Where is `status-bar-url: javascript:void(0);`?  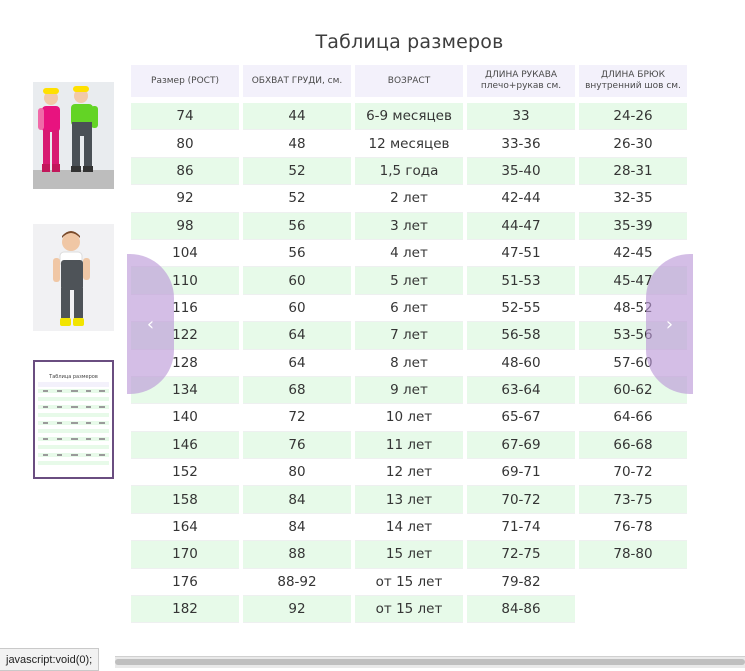
status-bar-url: javascript:void(0); is located at coordinates (50, 659).